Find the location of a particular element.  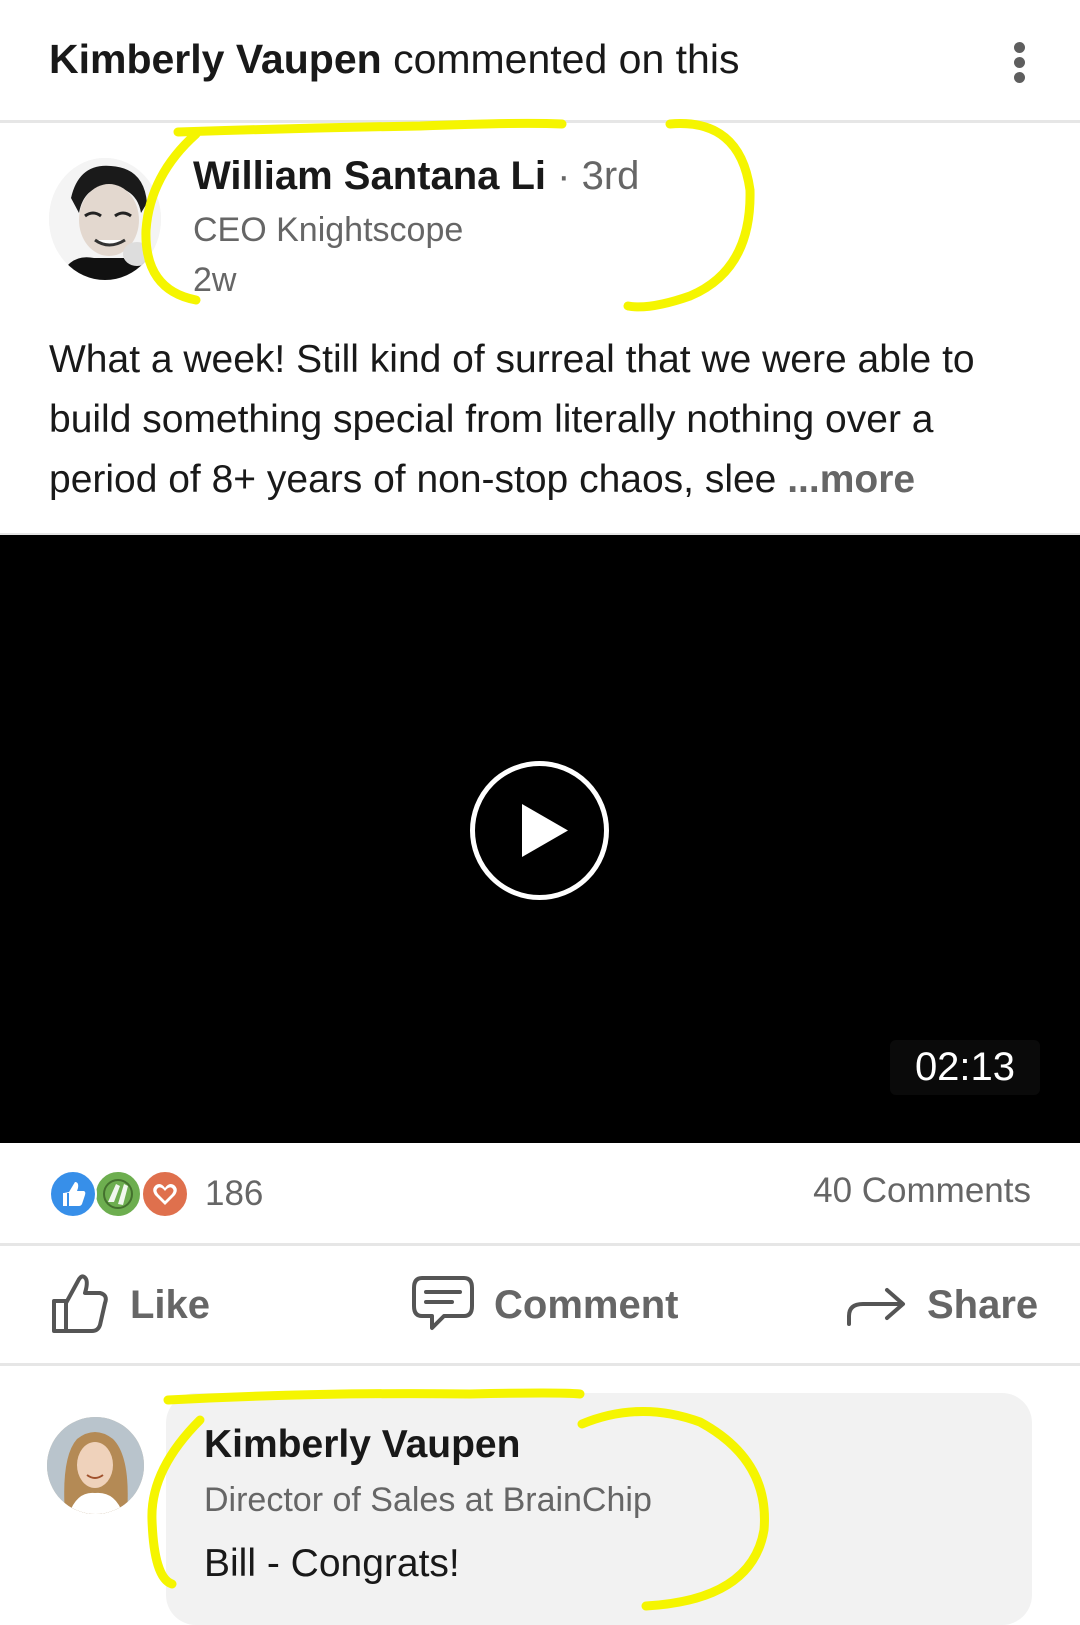

comment-text: Bill - Congrats! is located at coordinates (332, 1563).